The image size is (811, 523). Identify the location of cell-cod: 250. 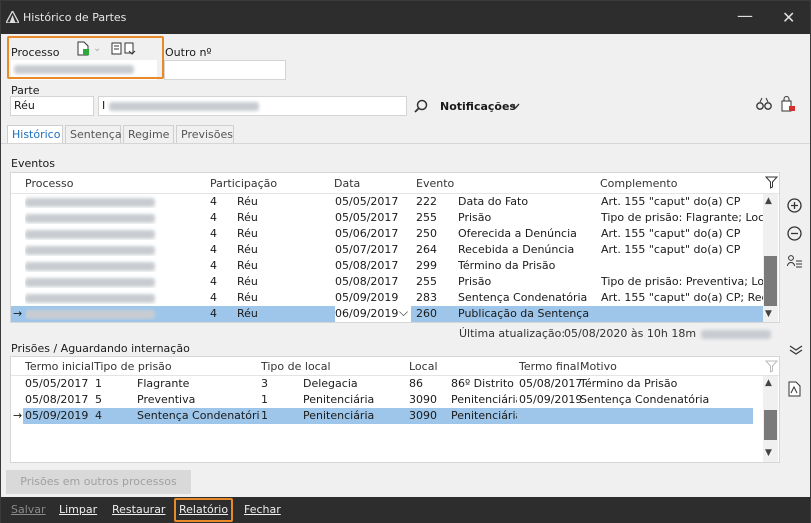
(426, 233).